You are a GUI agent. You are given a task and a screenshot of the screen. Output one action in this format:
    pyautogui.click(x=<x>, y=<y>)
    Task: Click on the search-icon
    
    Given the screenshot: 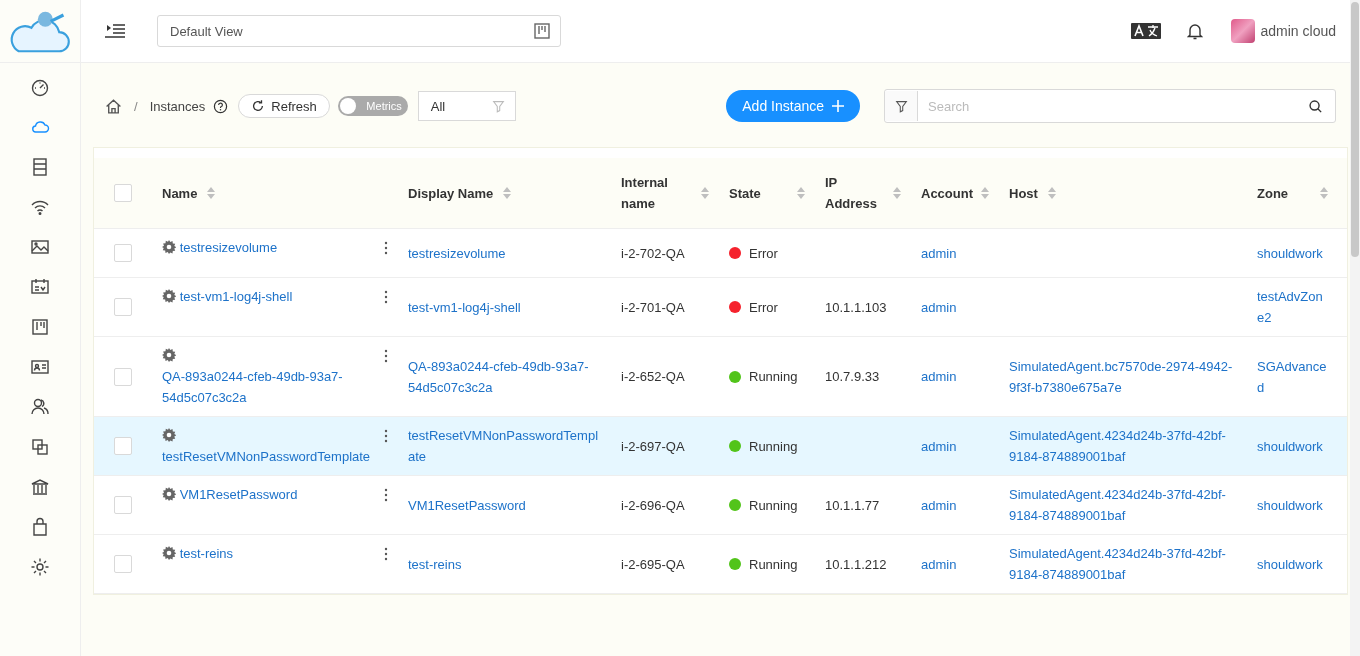 What is the action you would take?
    pyautogui.click(x=1315, y=106)
    